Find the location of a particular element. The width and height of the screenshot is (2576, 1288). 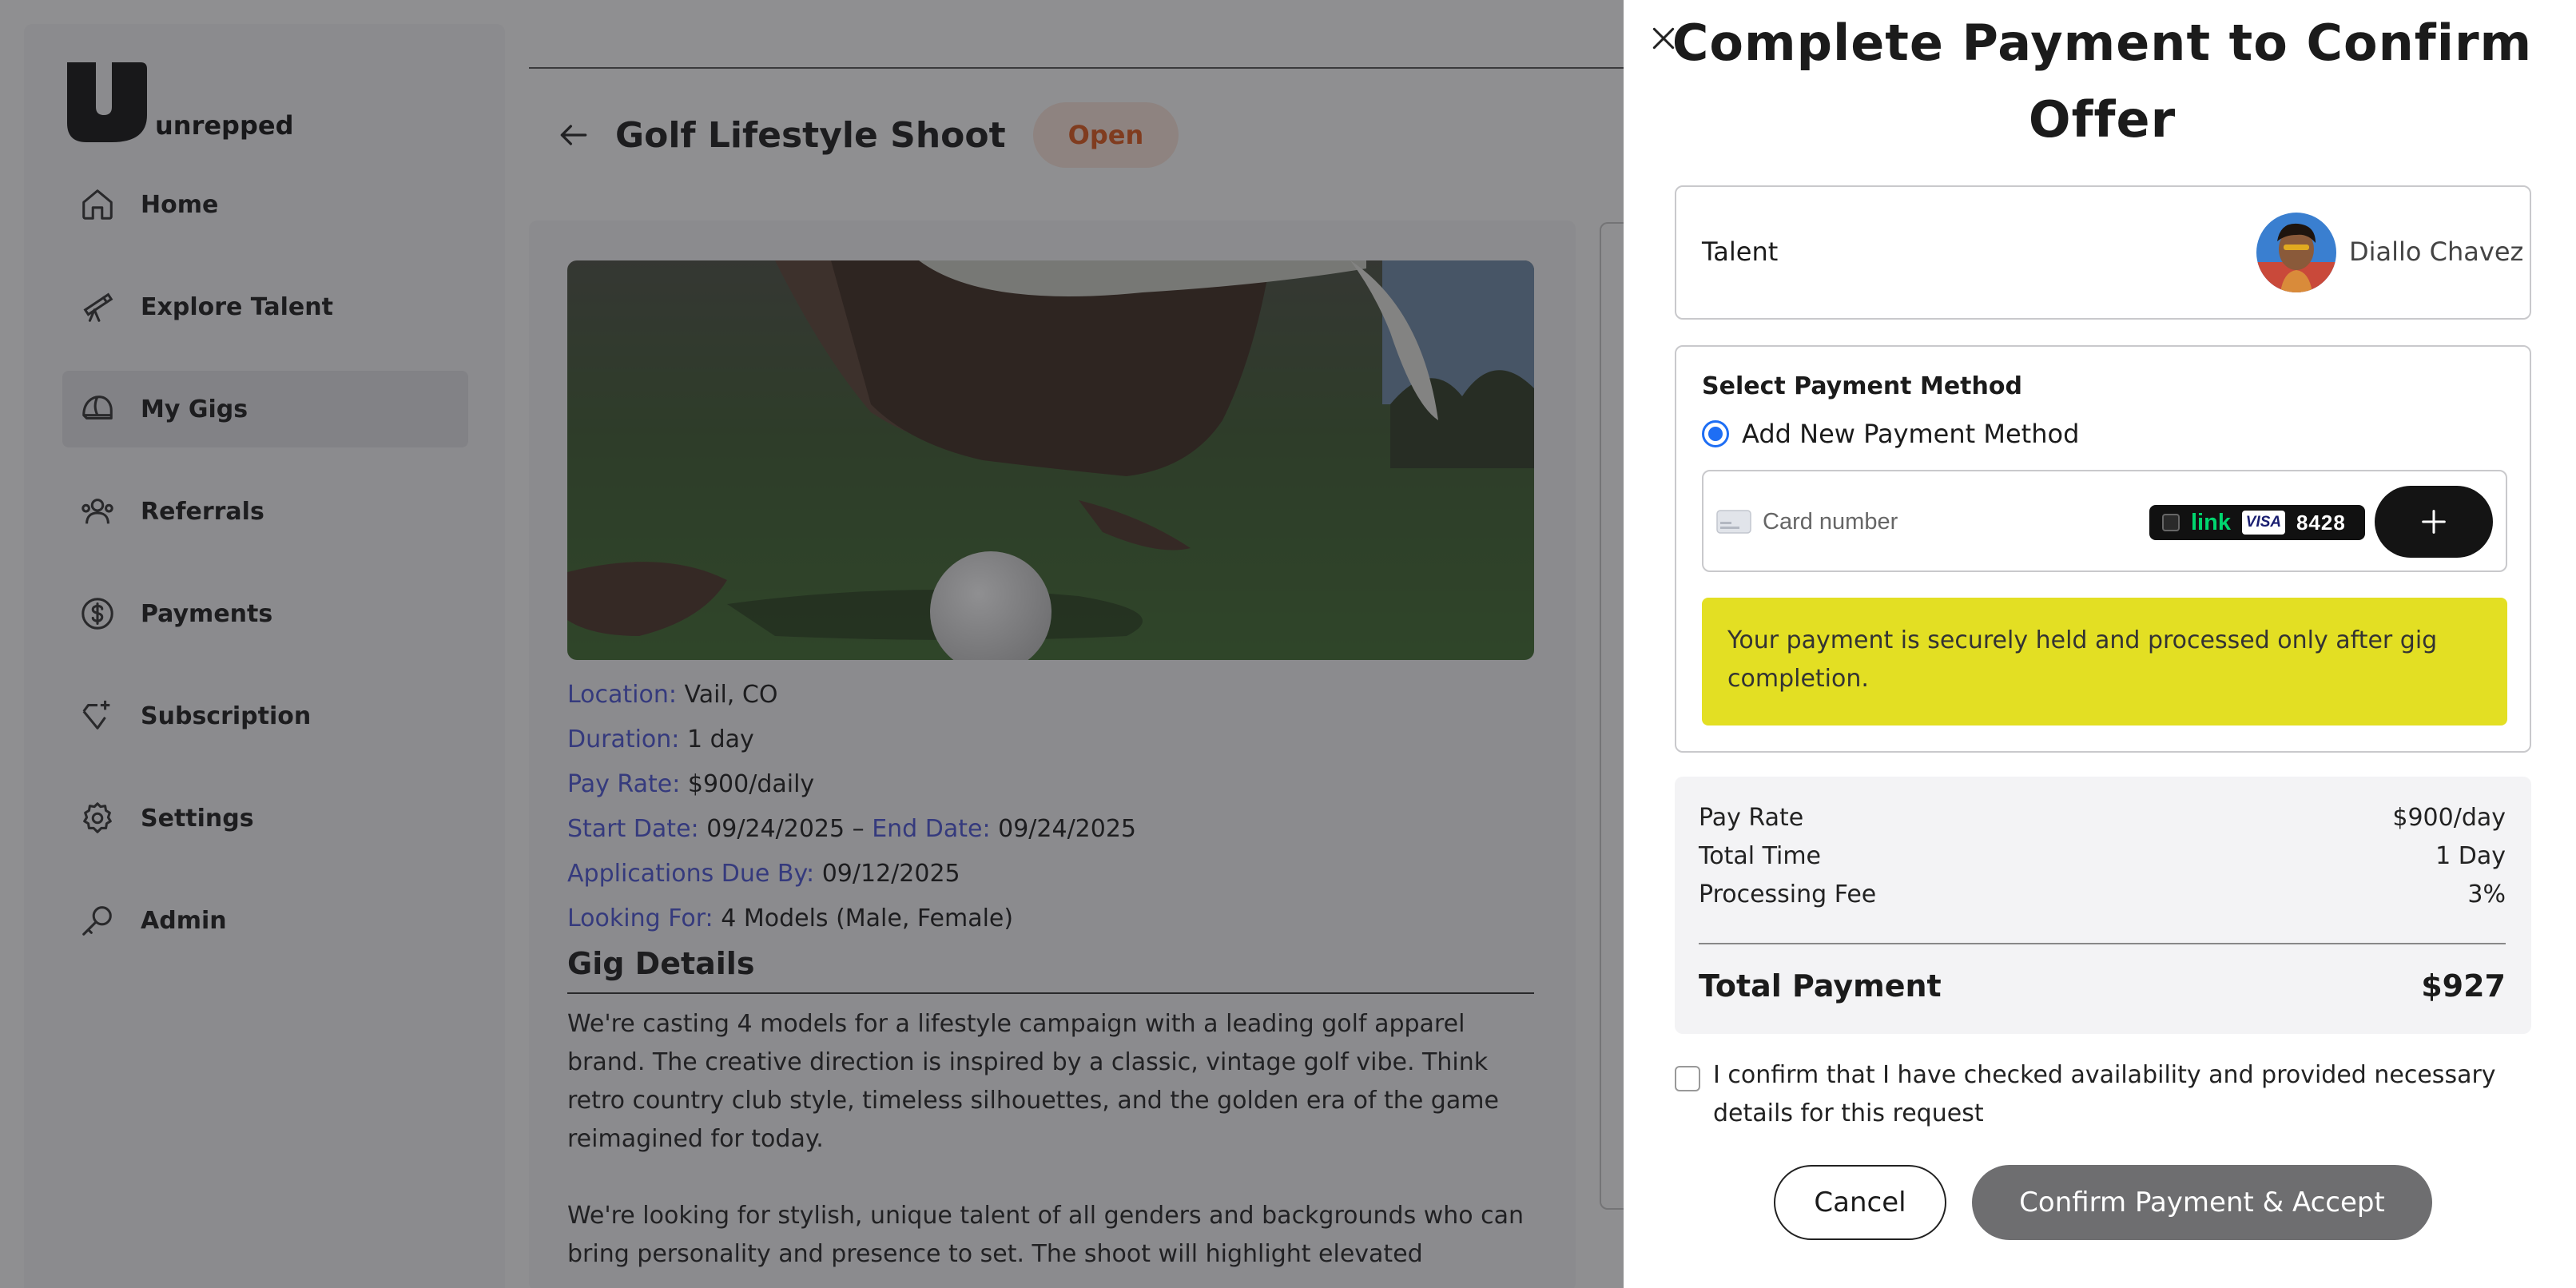

link-label: link is located at coordinates (2211, 522).